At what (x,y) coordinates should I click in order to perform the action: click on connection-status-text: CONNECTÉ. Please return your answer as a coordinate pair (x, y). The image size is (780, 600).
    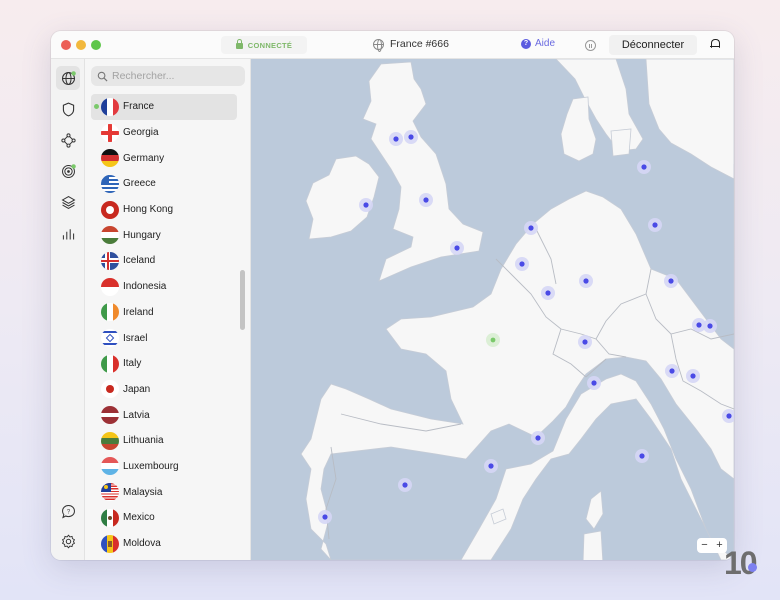
    Looking at the image, I should click on (270, 45).